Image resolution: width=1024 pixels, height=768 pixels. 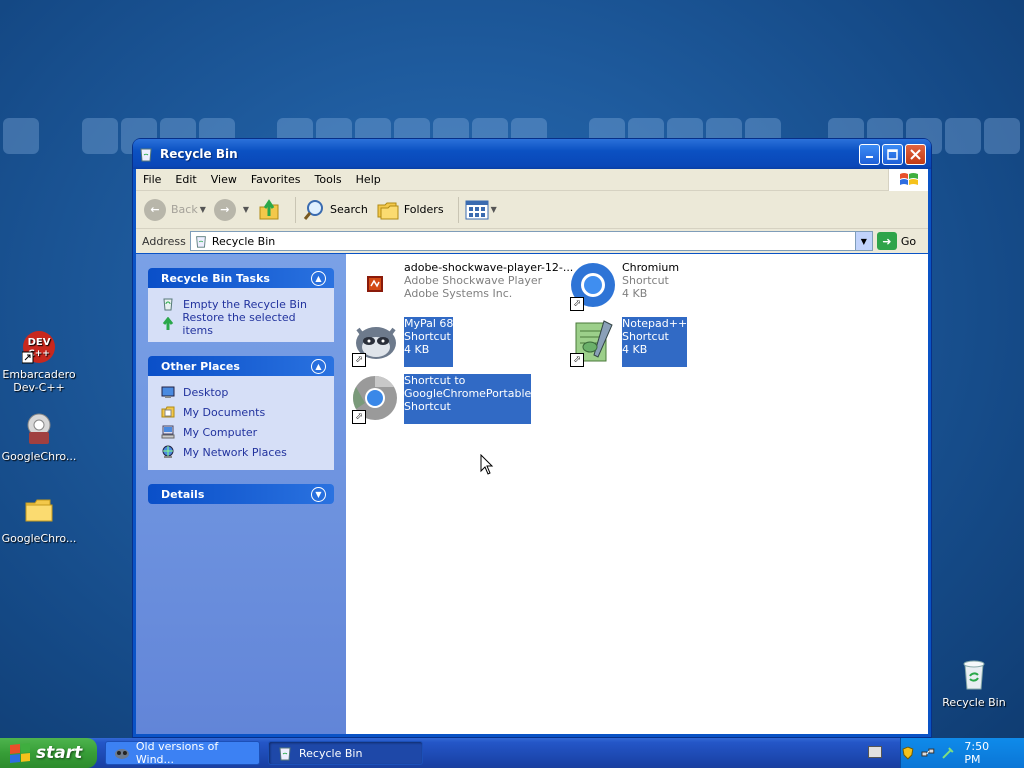 I want to click on file-name-line2: GoogleChromePortable, so click(x=468, y=393).